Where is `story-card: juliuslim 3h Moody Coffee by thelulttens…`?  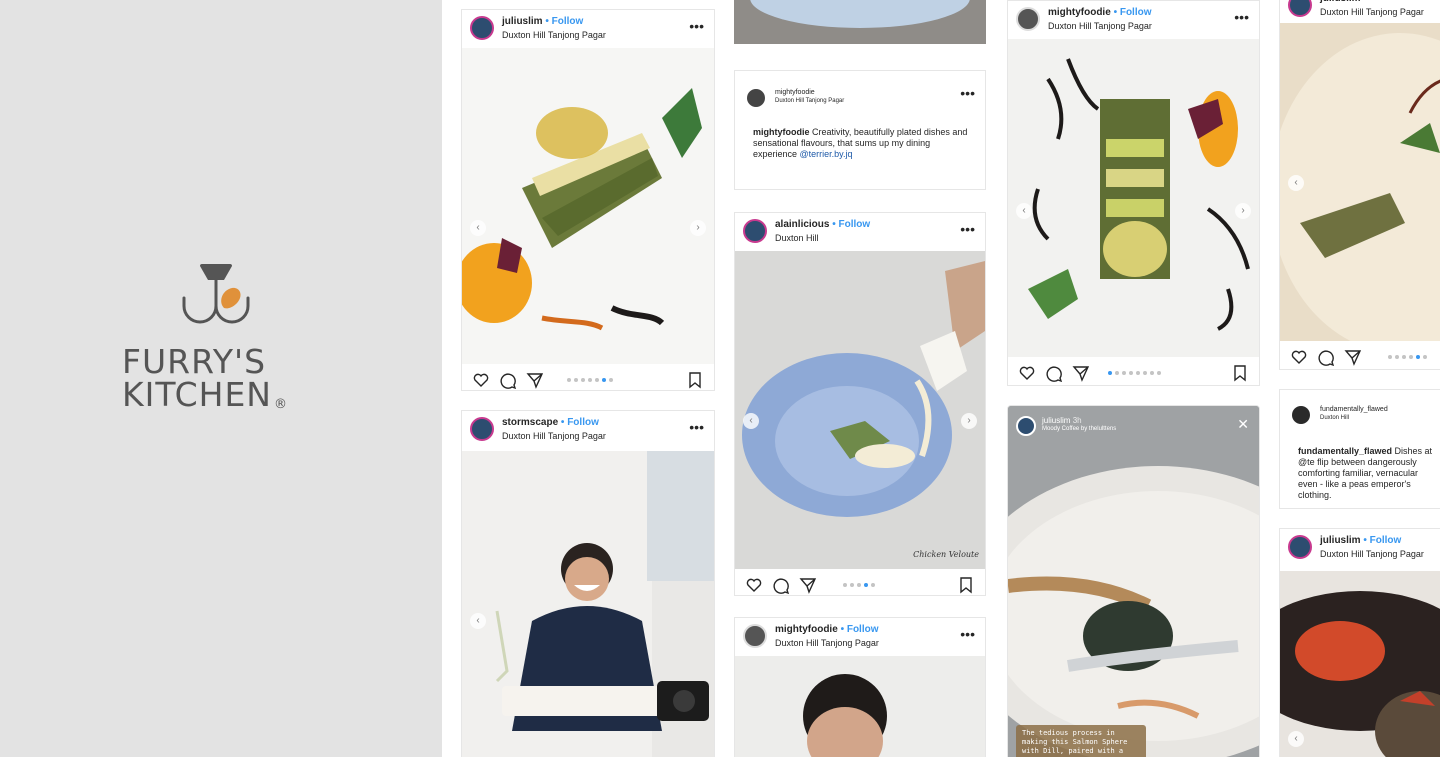
story-card: juliuslim 3h Moody Coffee by thelulttens… is located at coordinates (1133, 581).